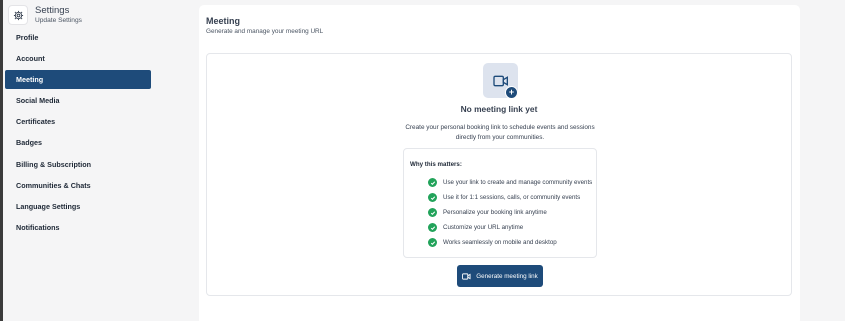  I want to click on sidebar-item-label: Meeting, so click(30, 80).